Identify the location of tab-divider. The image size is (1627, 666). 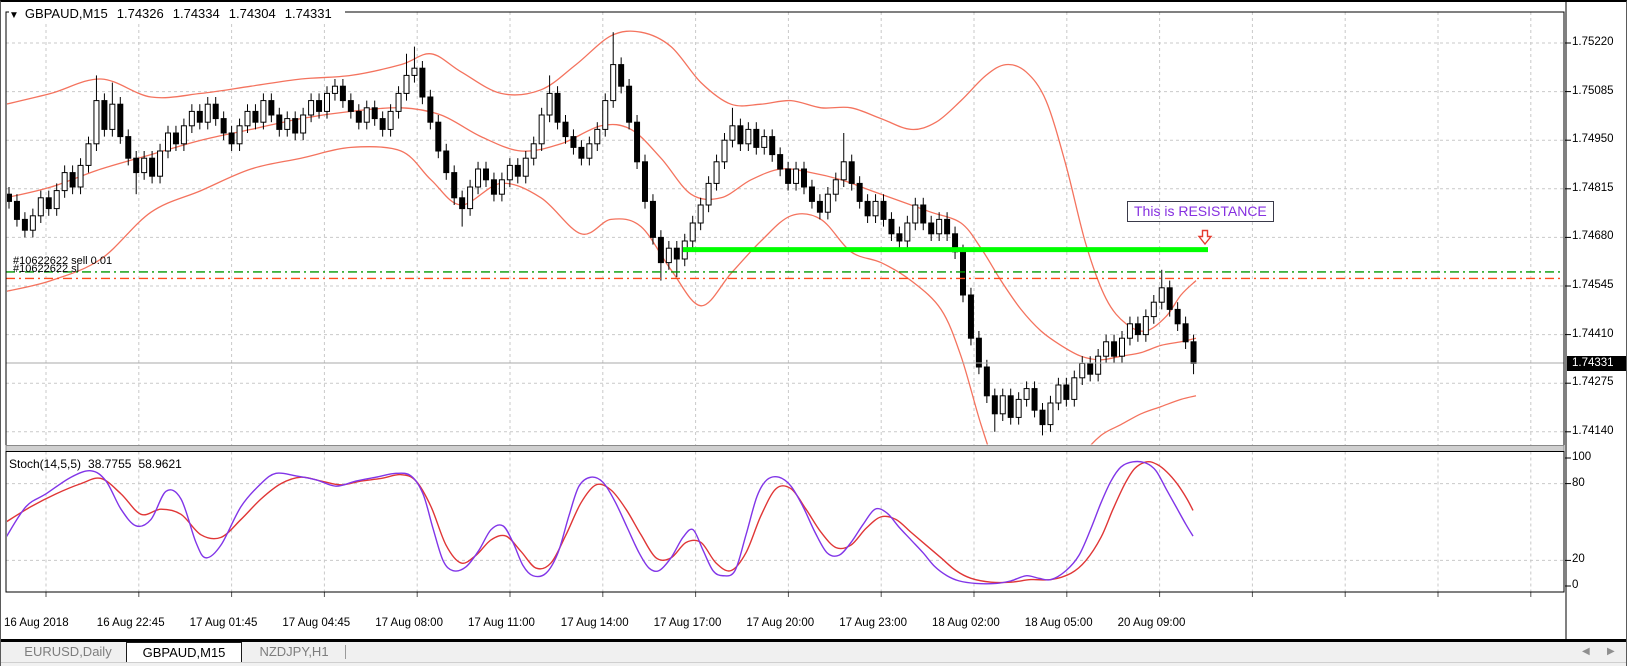
(345, 652).